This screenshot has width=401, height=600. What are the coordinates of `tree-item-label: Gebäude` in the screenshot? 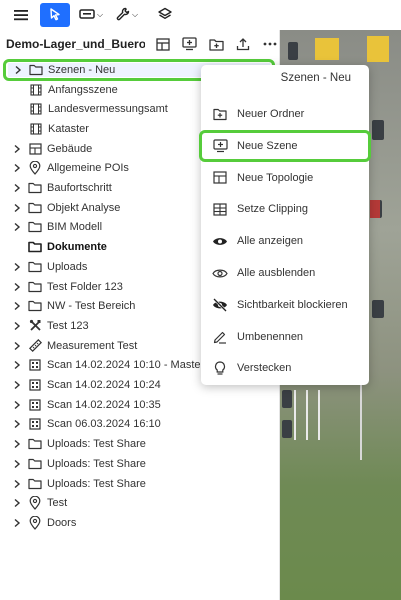 It's located at (70, 148).